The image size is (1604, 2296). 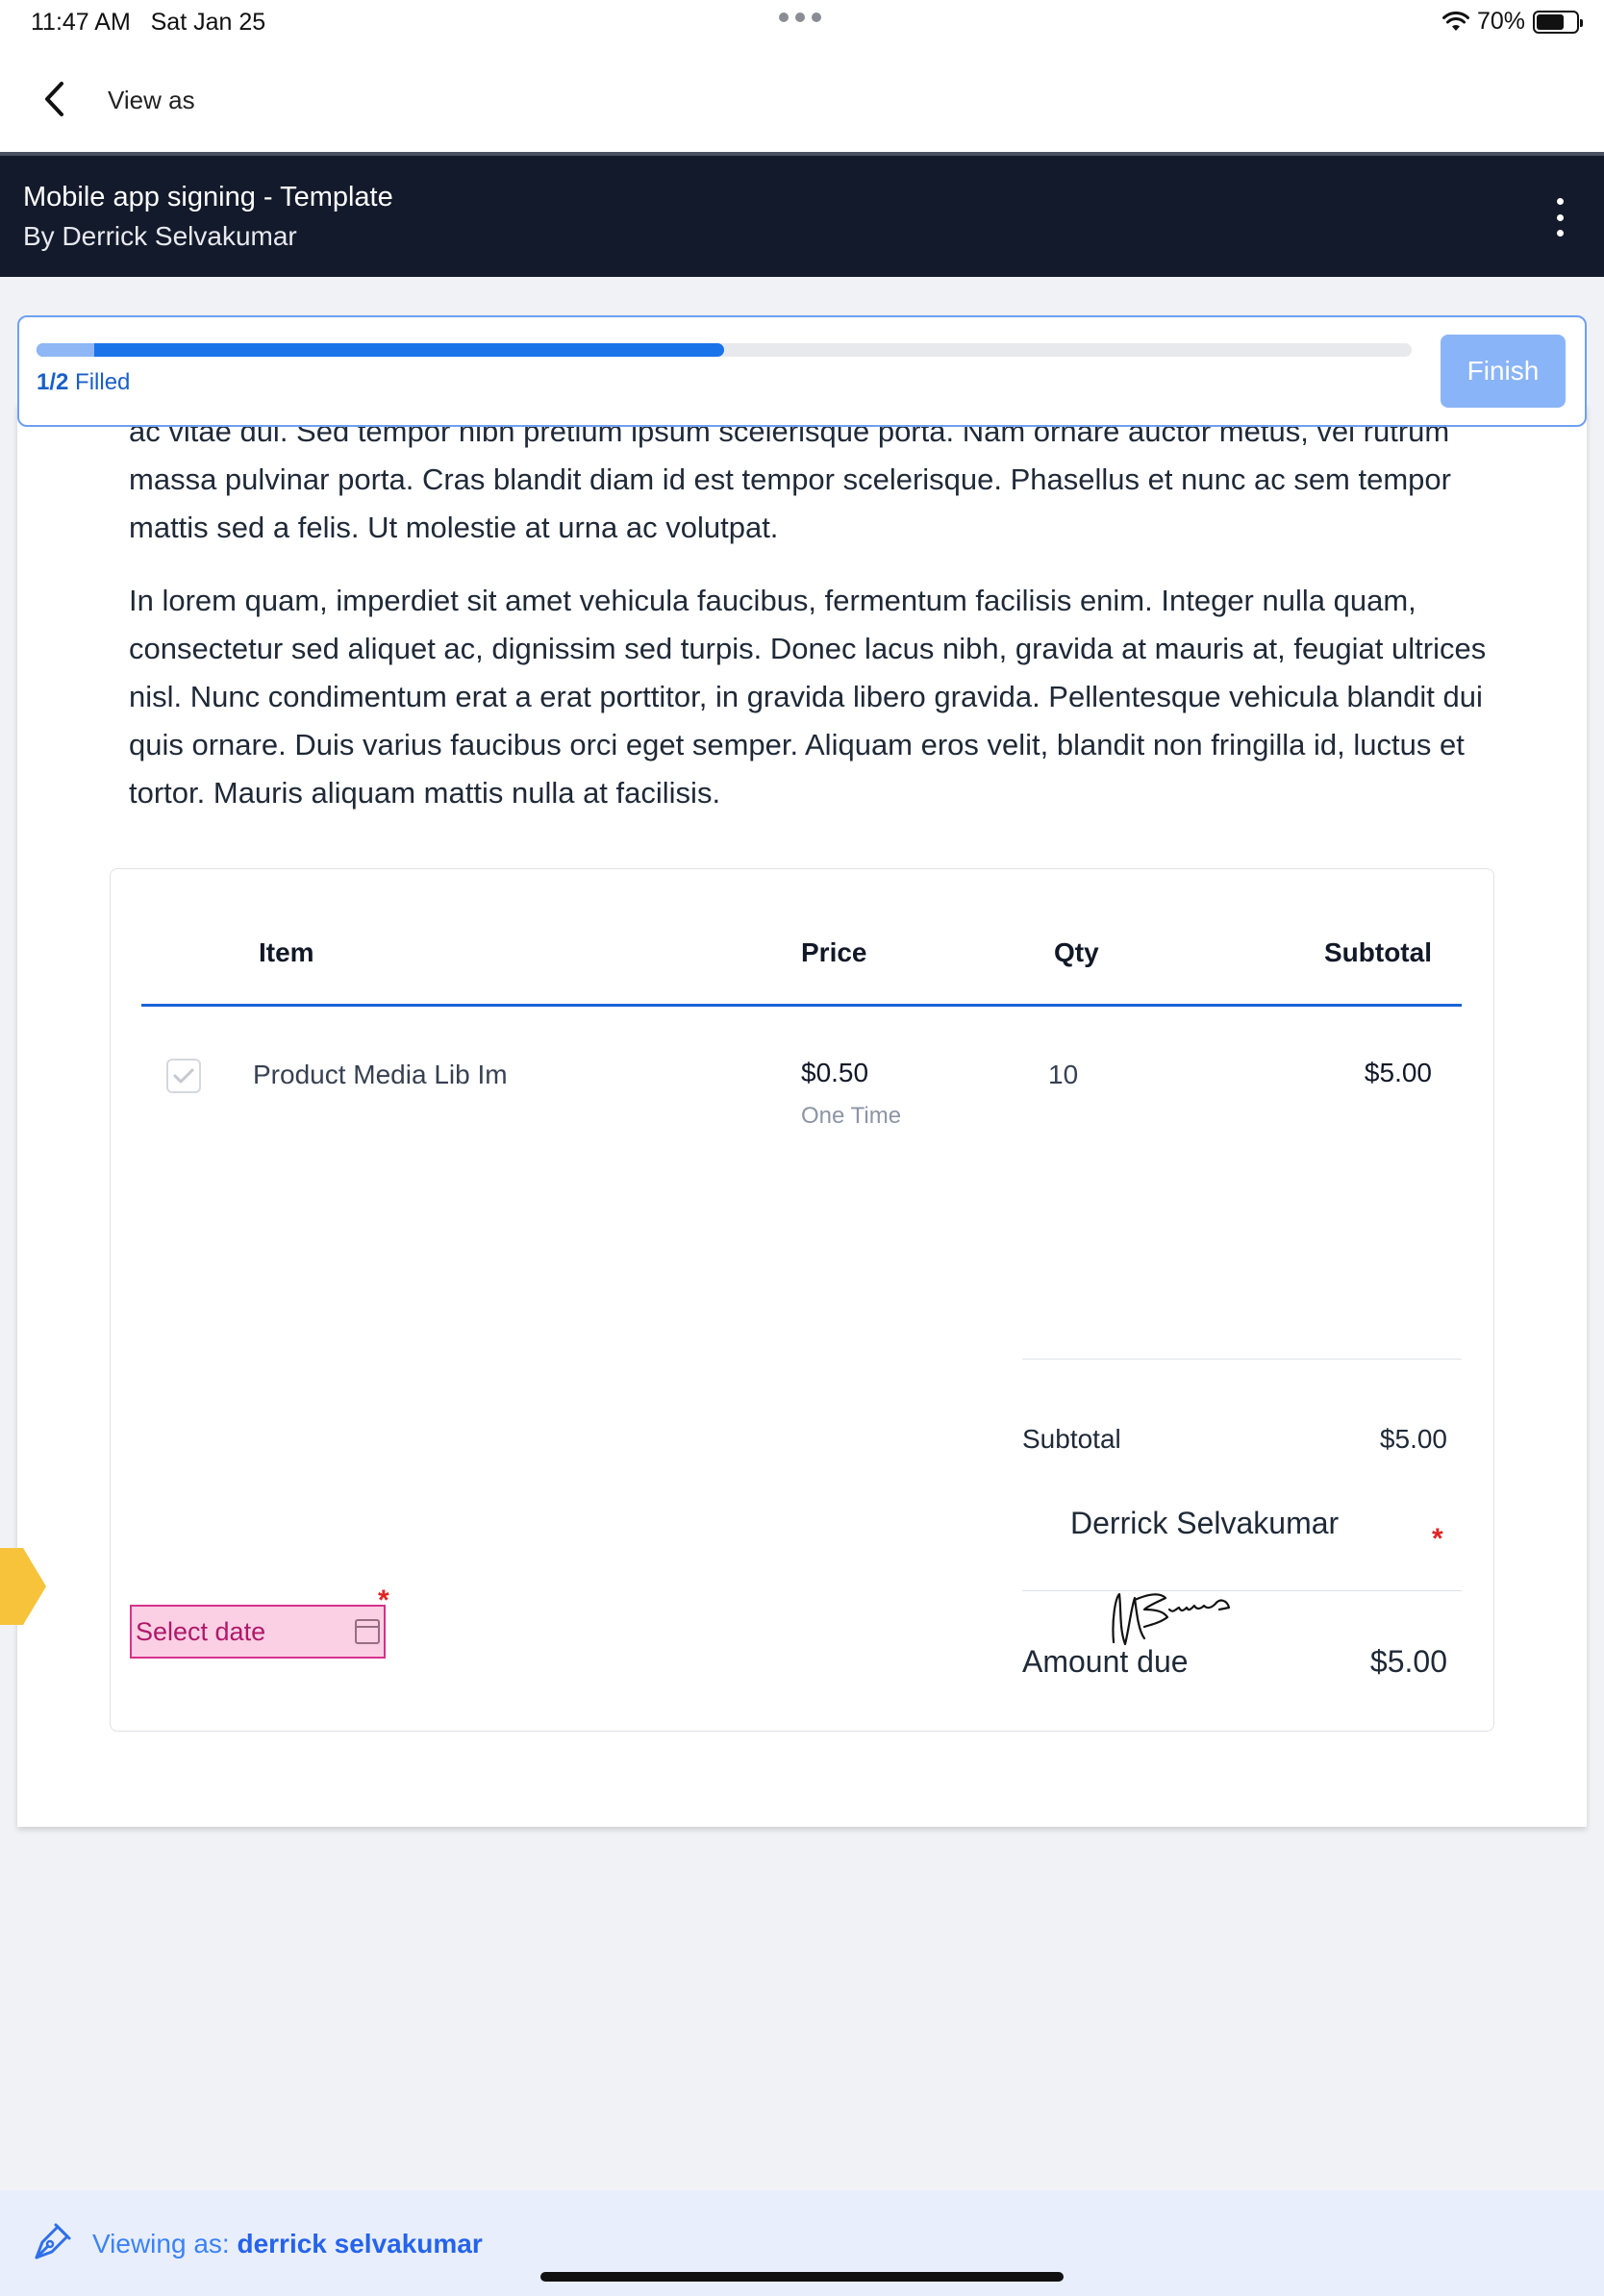 What do you see at coordinates (367, 1631) in the screenshot?
I see `calendar-icon` at bounding box center [367, 1631].